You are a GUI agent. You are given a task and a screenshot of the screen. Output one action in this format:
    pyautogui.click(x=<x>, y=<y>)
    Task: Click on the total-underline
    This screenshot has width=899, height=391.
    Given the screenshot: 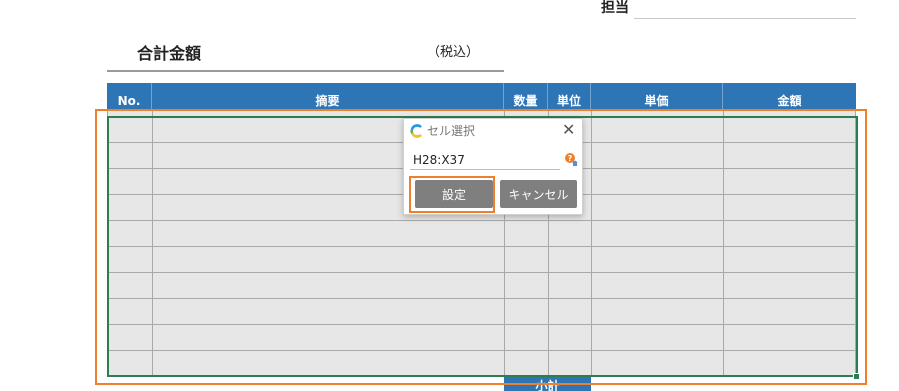 What is the action you would take?
    pyautogui.click(x=305, y=71)
    